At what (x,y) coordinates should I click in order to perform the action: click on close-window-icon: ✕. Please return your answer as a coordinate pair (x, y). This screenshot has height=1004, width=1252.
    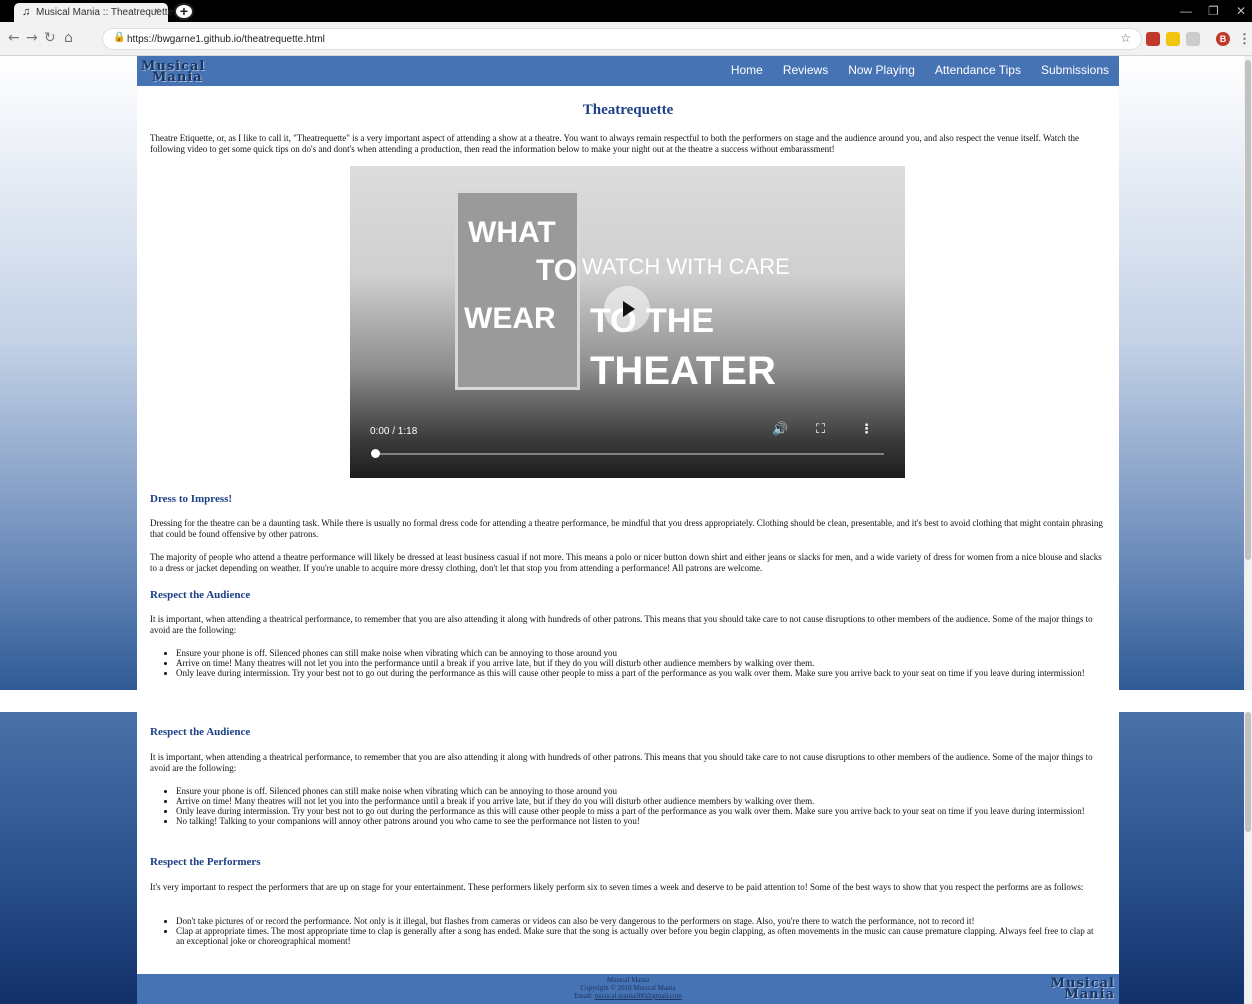
    Looking at the image, I should click on (1241, 11).